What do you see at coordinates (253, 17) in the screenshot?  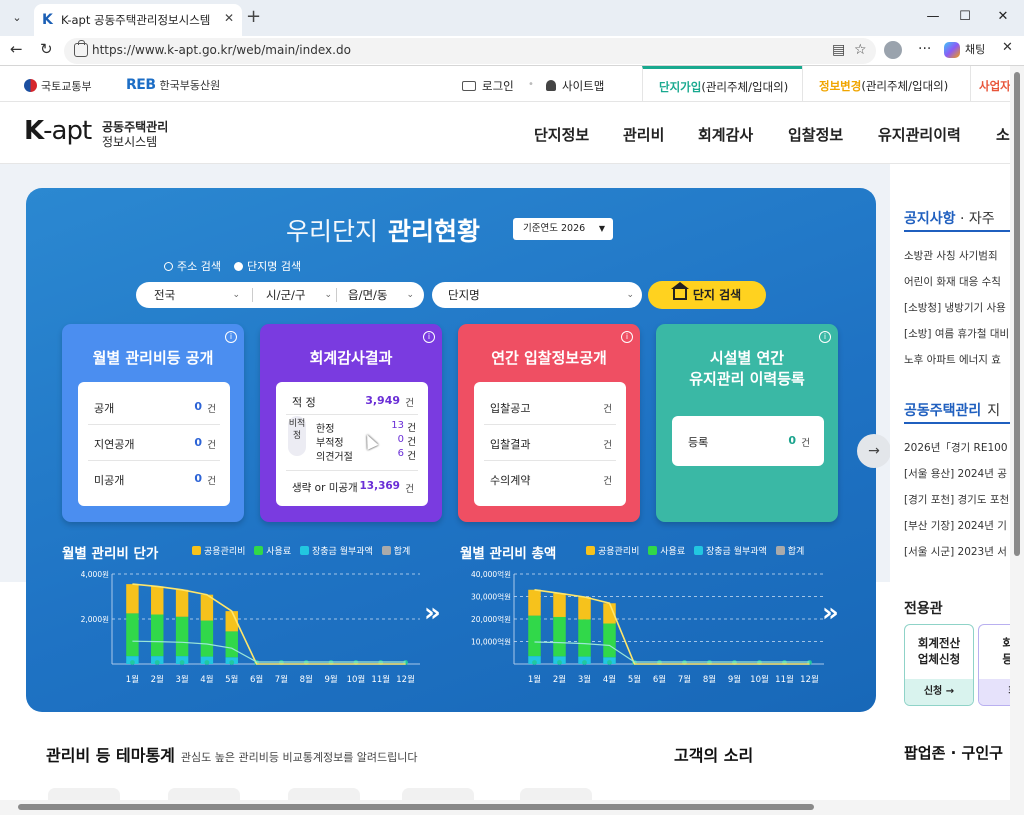 I see `new-tab-plus-icon: +` at bounding box center [253, 17].